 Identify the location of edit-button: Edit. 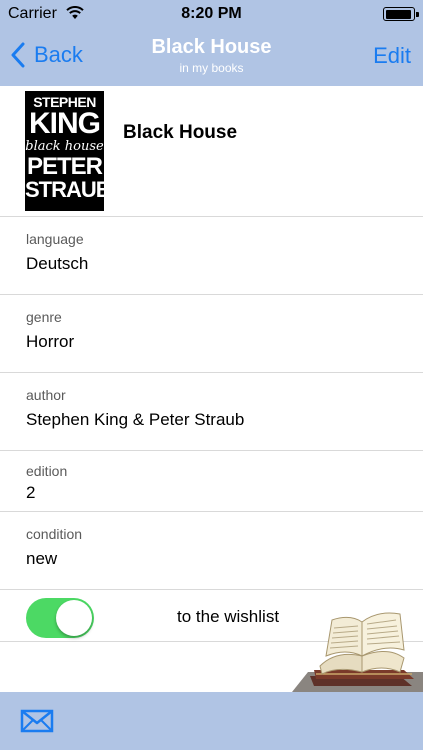
(392, 56).